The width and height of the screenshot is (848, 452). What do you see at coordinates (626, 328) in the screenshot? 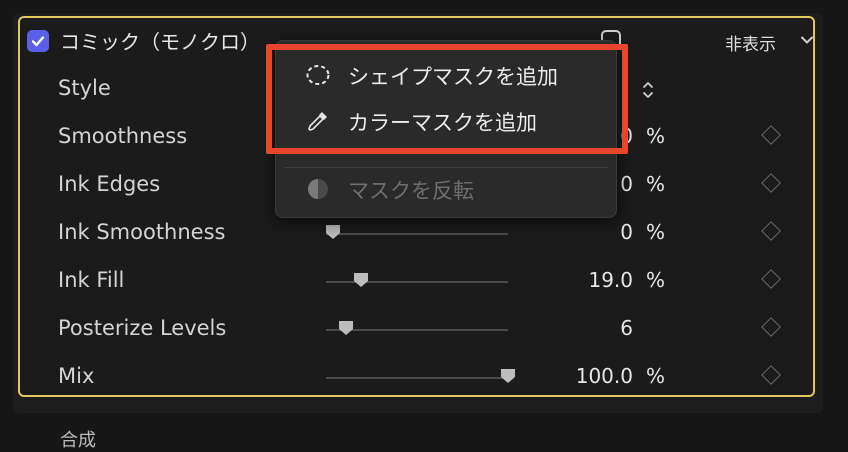
I see `param-value: 6` at bounding box center [626, 328].